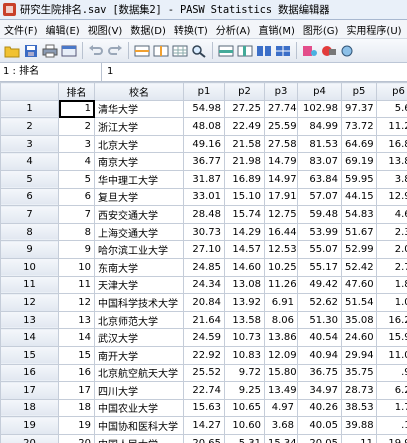 Image resolution: width=407 pixels, height=443 pixels. Describe the element at coordinates (264, 51) in the screenshot. I see `split-file-icon` at that location.